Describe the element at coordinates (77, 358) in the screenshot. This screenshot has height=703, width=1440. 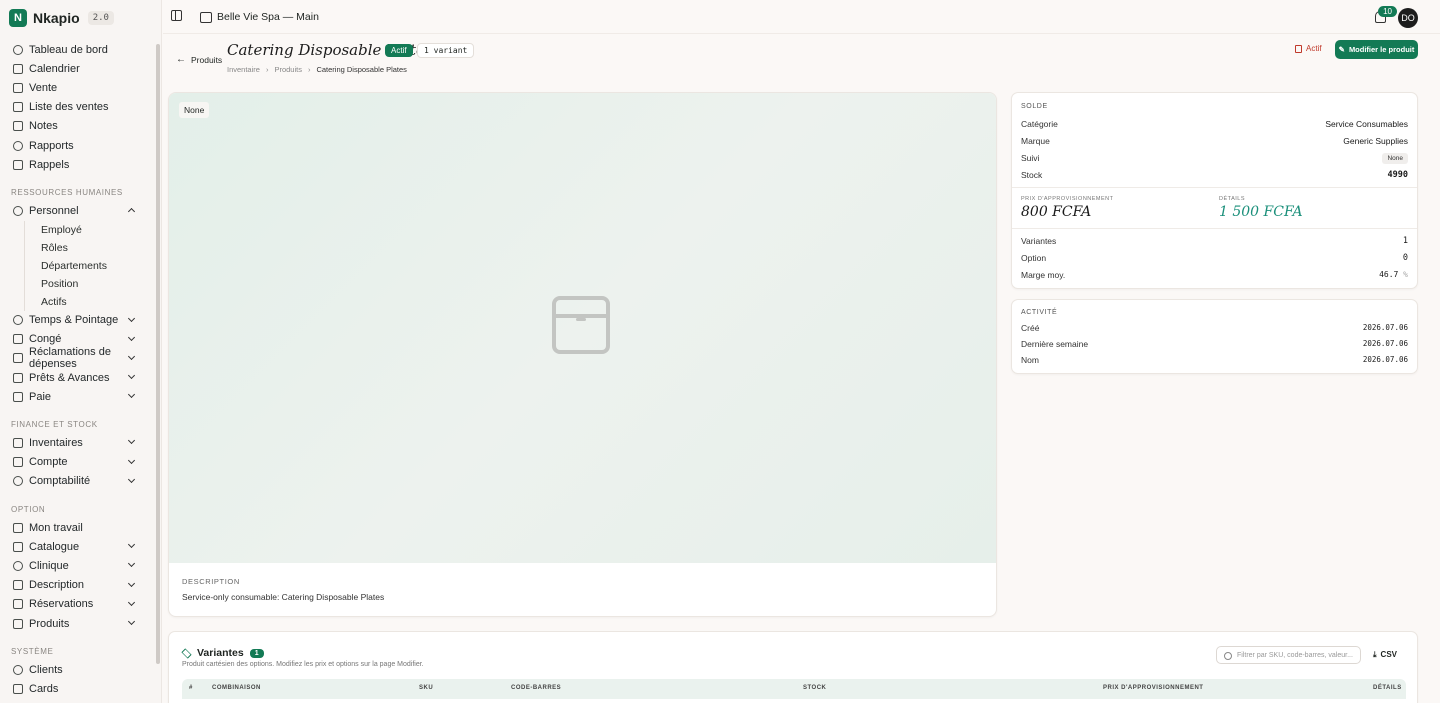
I see `nav-expenses: Réclamations de dépenses` at that location.